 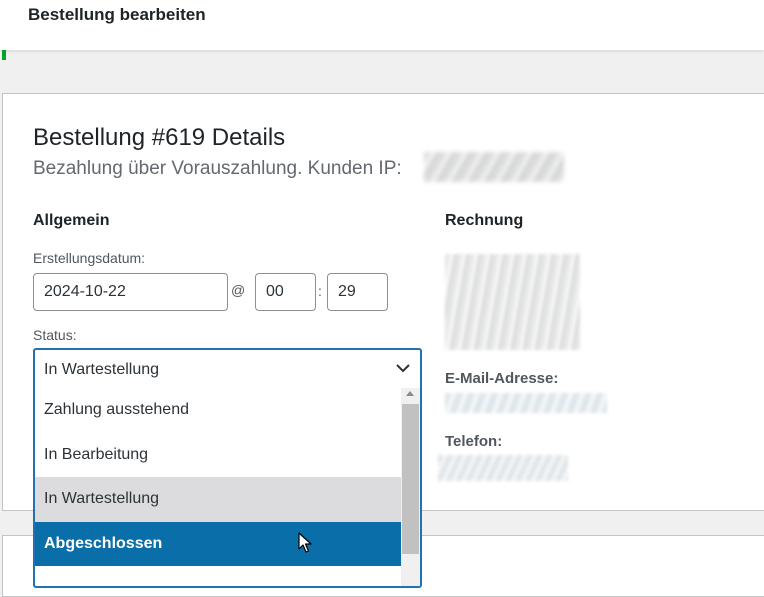 I want to click on options-scrollbar, so click(x=410, y=487).